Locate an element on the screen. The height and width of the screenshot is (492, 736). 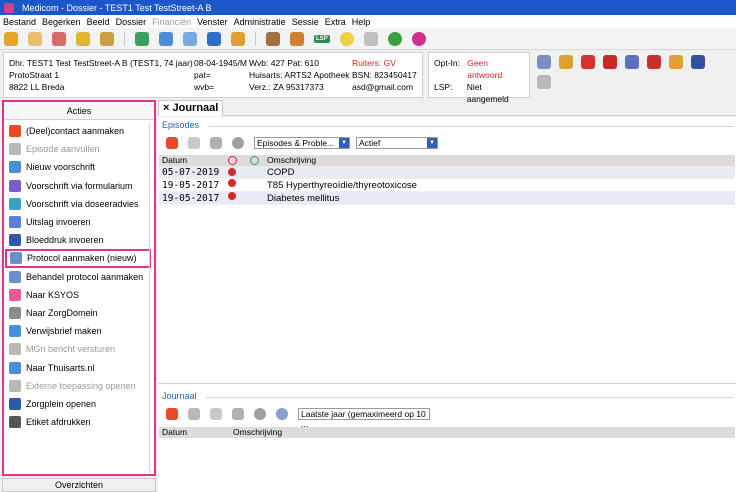
episodes-filter-dropdown: Episodes & Proble... ▼ is located at coordinates (302, 143).